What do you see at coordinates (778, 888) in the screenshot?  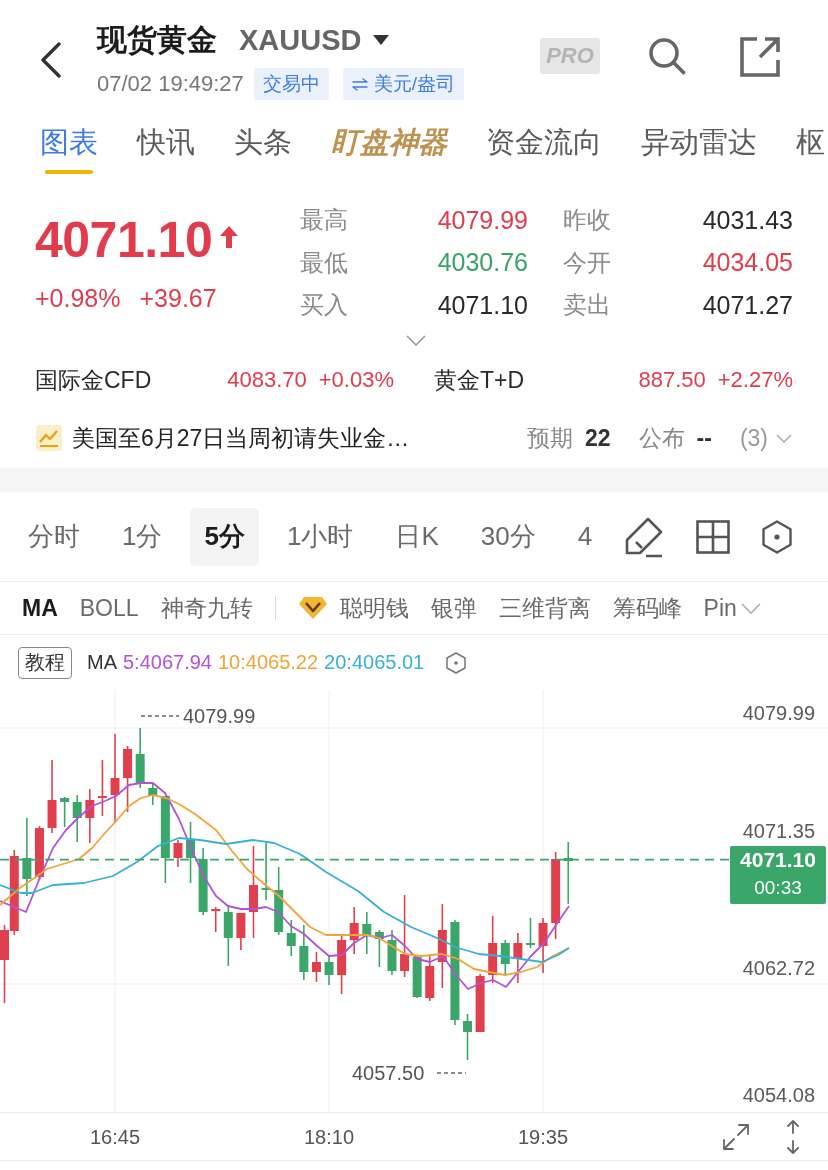 I see `countdown-timer: 00:33` at bounding box center [778, 888].